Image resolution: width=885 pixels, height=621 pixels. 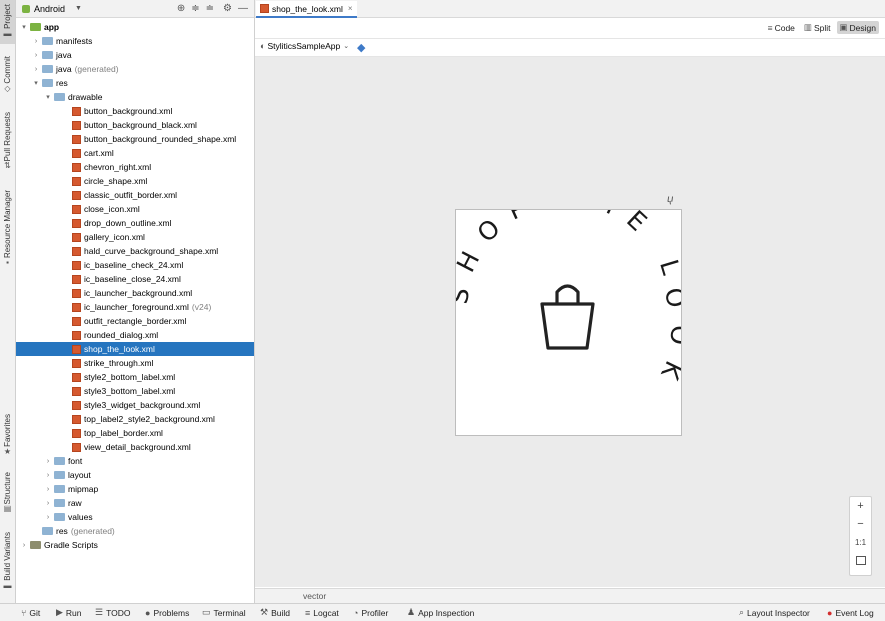 What do you see at coordinates (135, 279) in the screenshot?
I see `tree-item-file: ic_baseline_close_24.xml` at bounding box center [135, 279].